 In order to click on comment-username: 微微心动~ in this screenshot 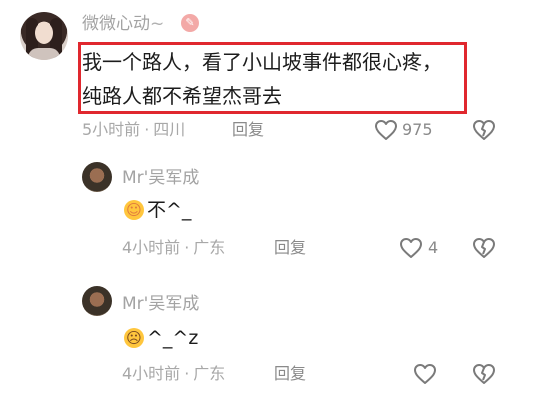, I will do `click(123, 24)`.